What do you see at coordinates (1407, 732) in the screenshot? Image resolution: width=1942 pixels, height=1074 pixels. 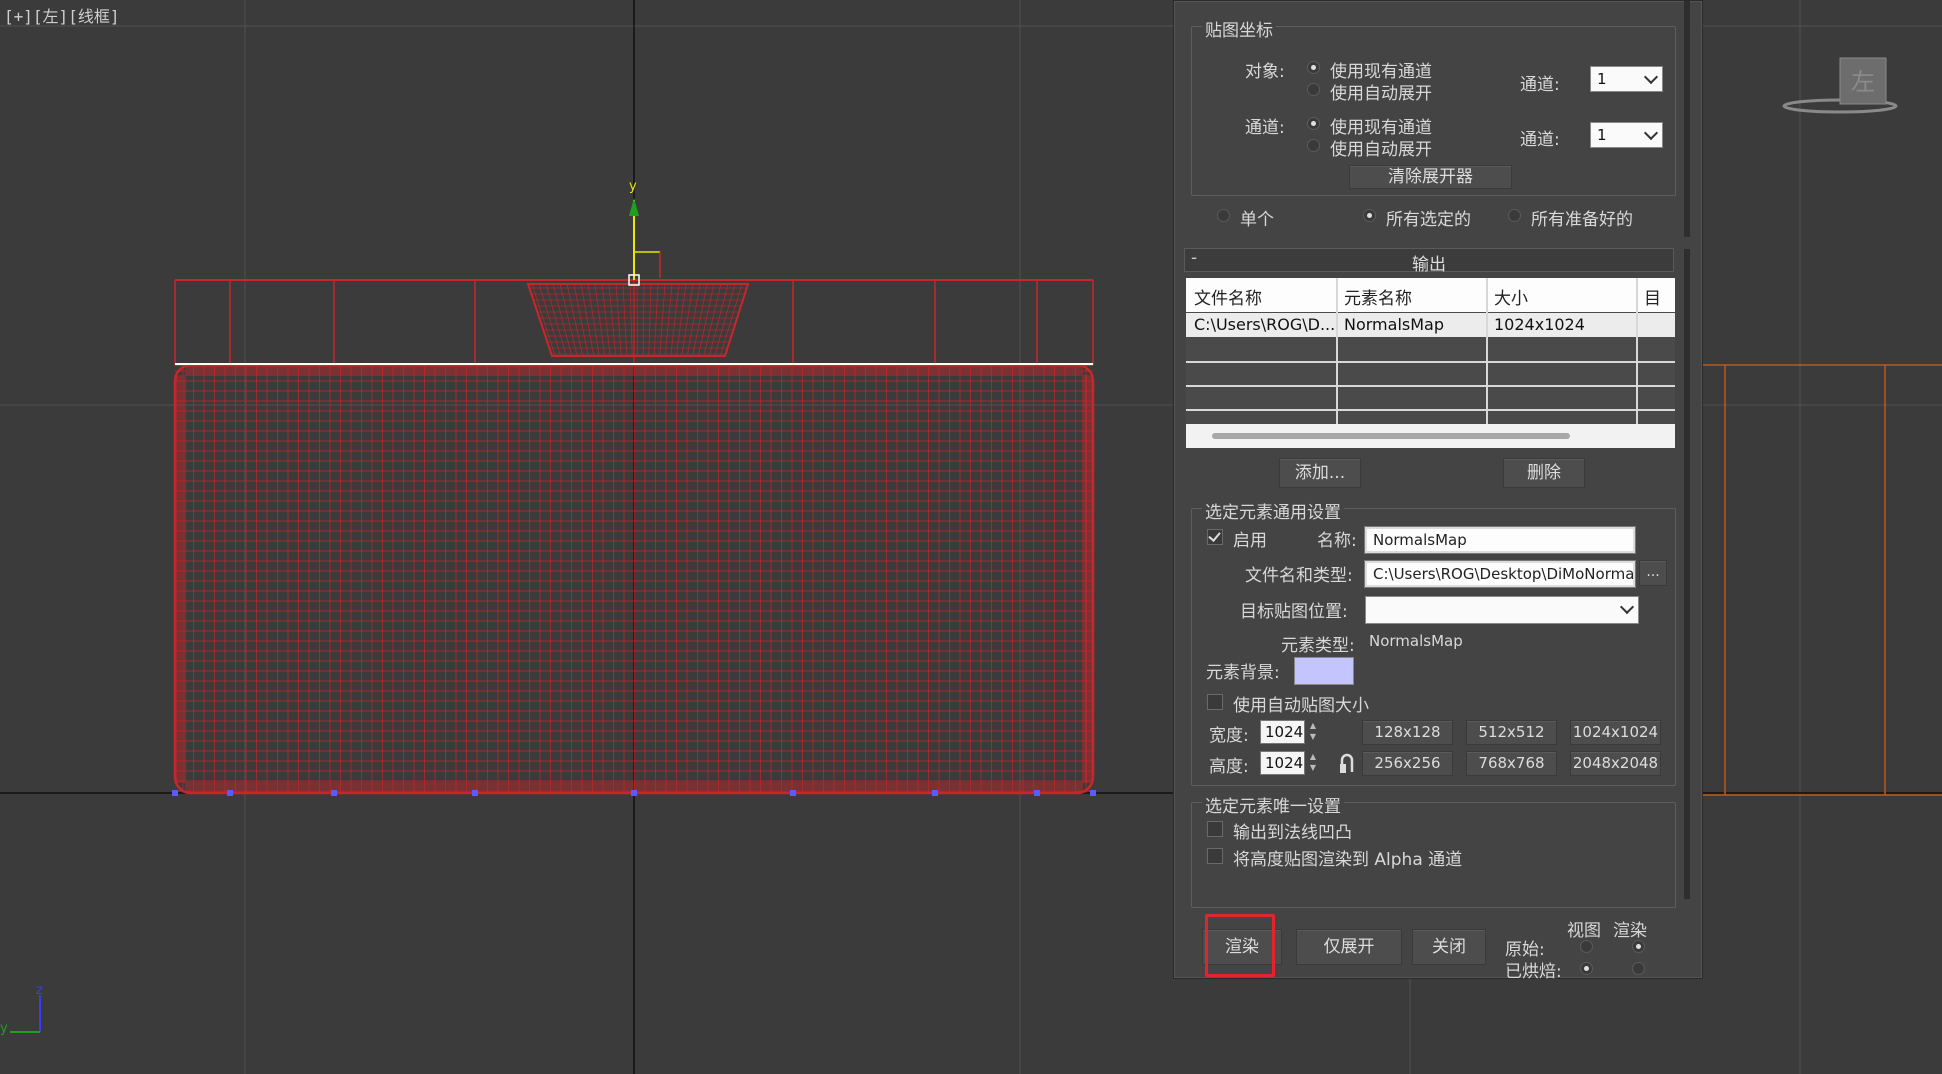 I see `size-128-button: 128x128` at bounding box center [1407, 732].